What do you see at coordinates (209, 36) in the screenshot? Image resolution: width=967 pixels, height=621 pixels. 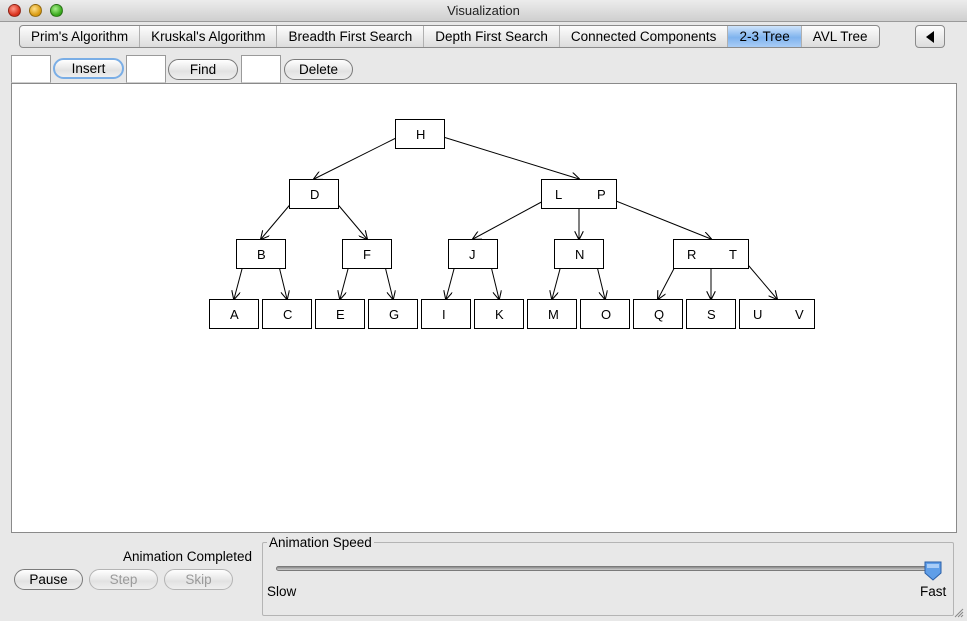 I see `tab-kruskals-algorithm: Kruskal's Algorithm` at bounding box center [209, 36].